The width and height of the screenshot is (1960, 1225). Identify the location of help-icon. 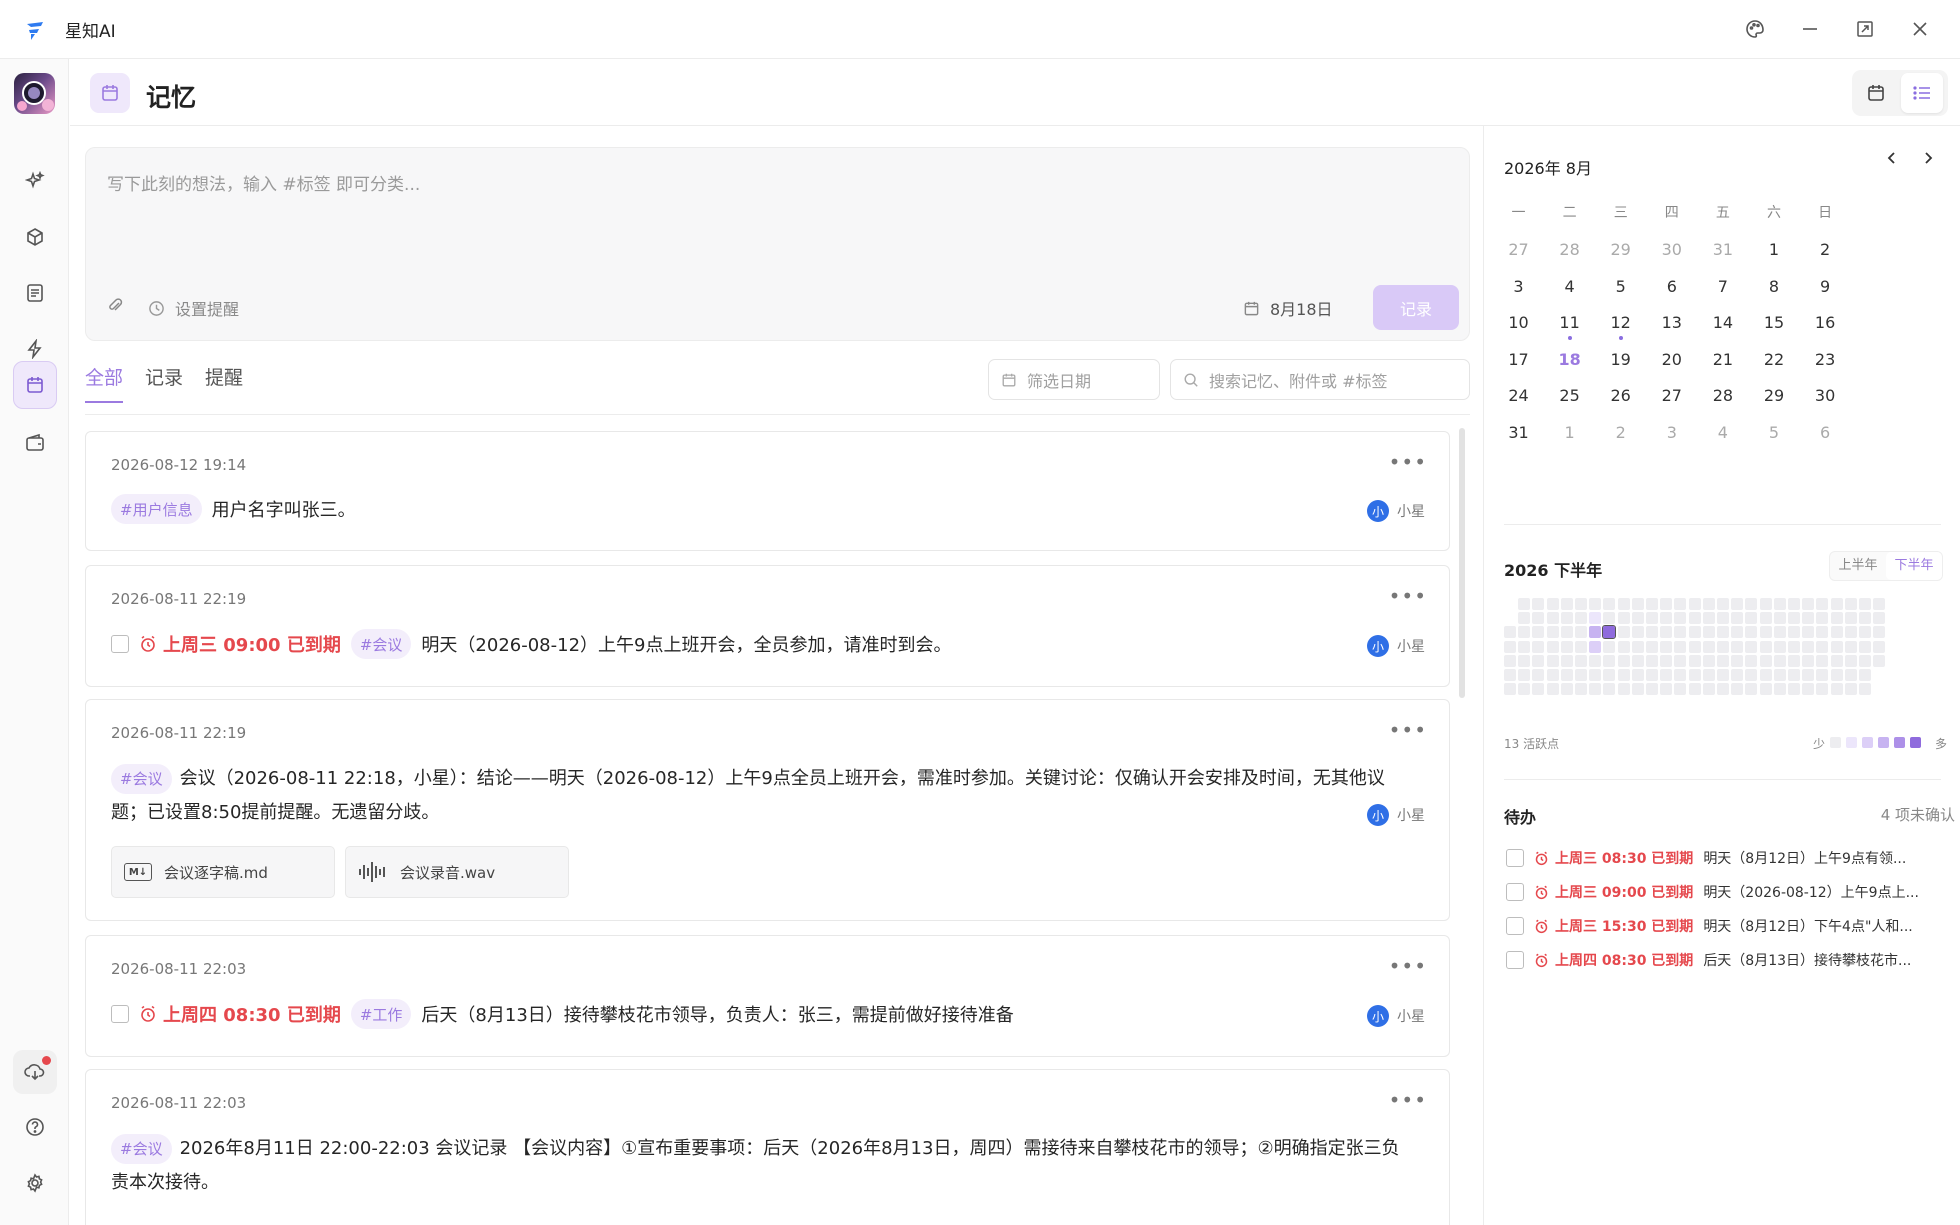
(35, 1127).